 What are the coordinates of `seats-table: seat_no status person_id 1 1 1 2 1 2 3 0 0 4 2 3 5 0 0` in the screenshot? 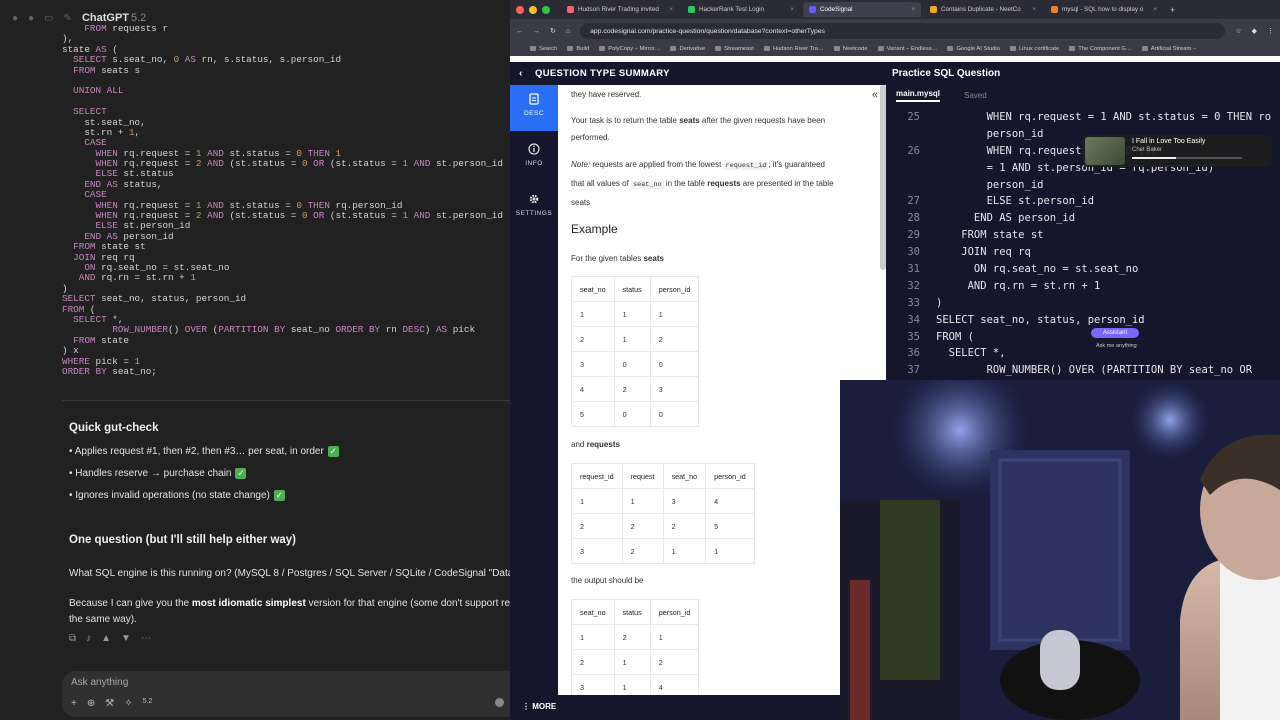 It's located at (635, 351).